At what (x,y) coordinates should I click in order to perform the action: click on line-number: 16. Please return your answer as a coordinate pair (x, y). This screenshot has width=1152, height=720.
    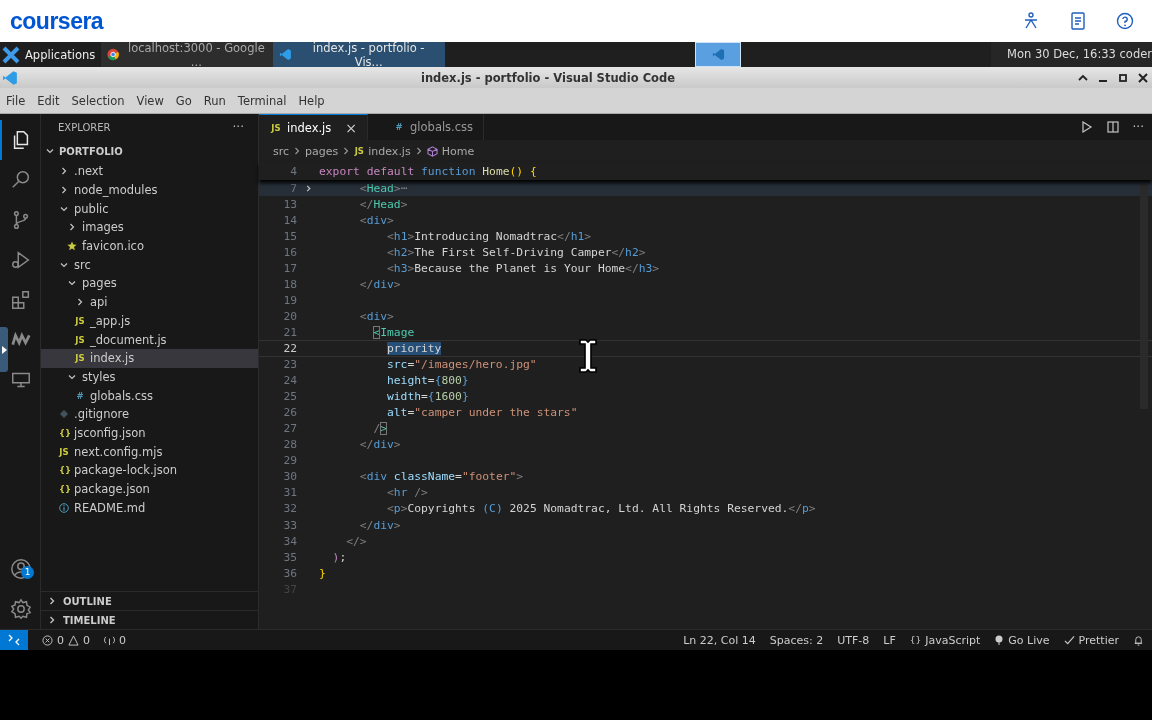
    Looking at the image, I should click on (289, 252).